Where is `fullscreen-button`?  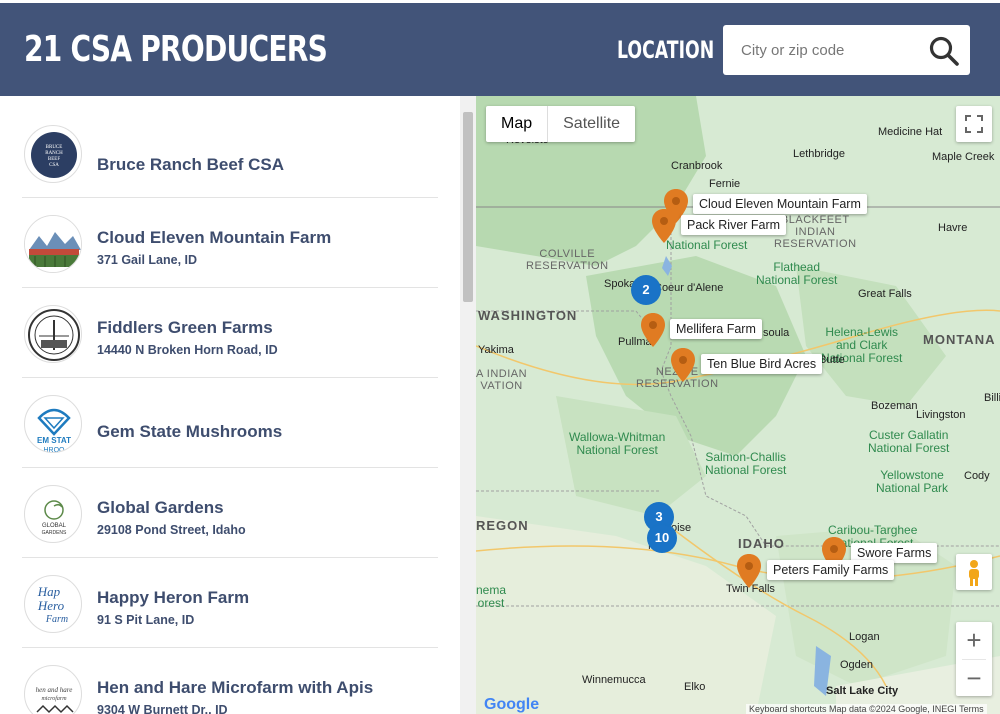
fullscreen-button is located at coordinates (974, 124).